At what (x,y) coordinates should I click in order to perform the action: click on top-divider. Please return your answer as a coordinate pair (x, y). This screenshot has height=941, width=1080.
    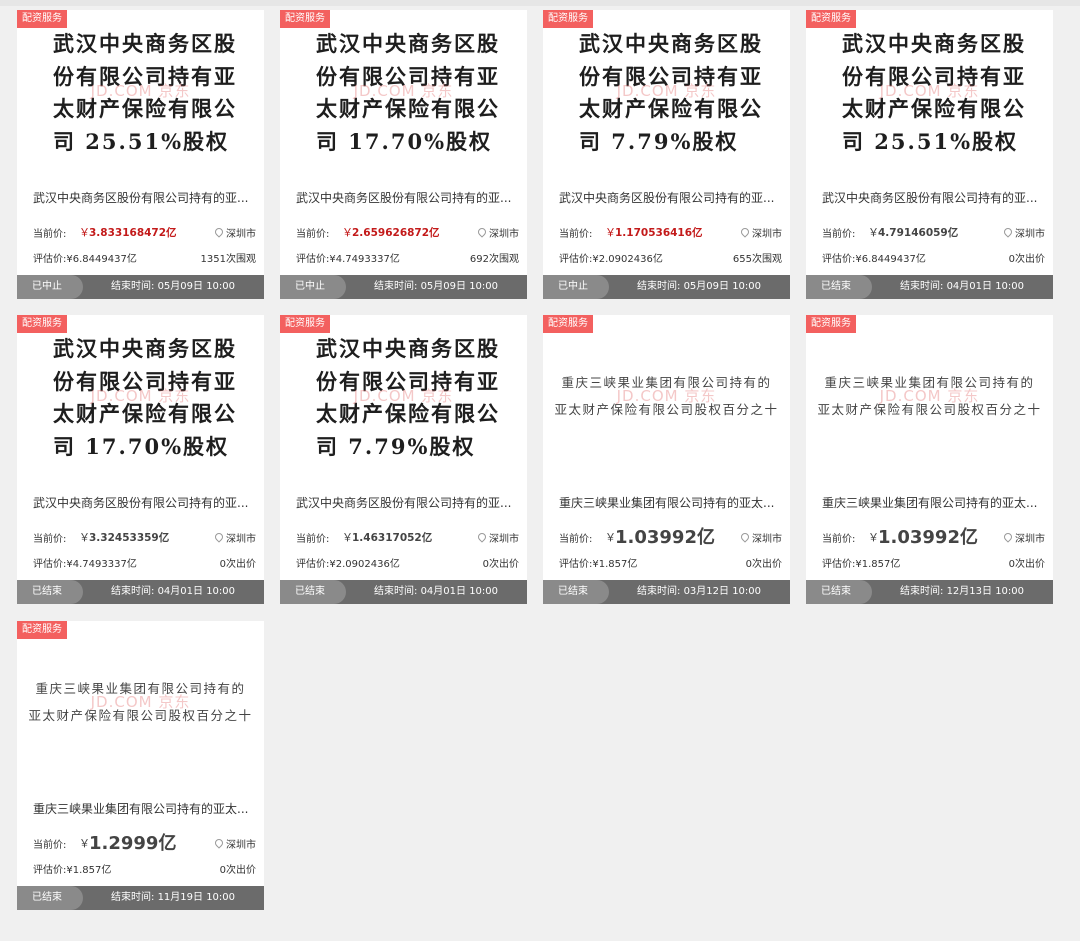
    Looking at the image, I should click on (540, 3).